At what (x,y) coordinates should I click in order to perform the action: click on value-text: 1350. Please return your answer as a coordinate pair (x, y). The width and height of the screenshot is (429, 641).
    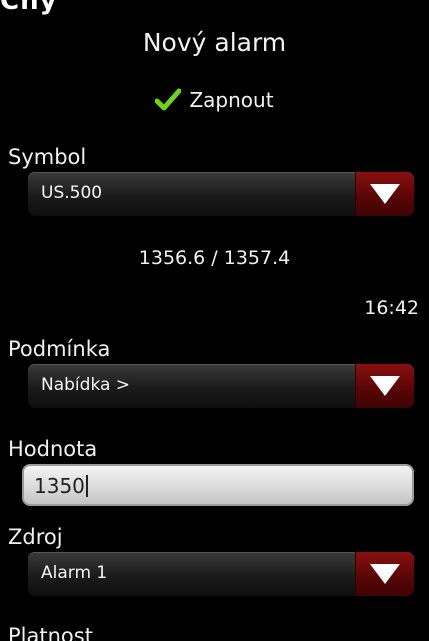
    Looking at the image, I should click on (59, 486).